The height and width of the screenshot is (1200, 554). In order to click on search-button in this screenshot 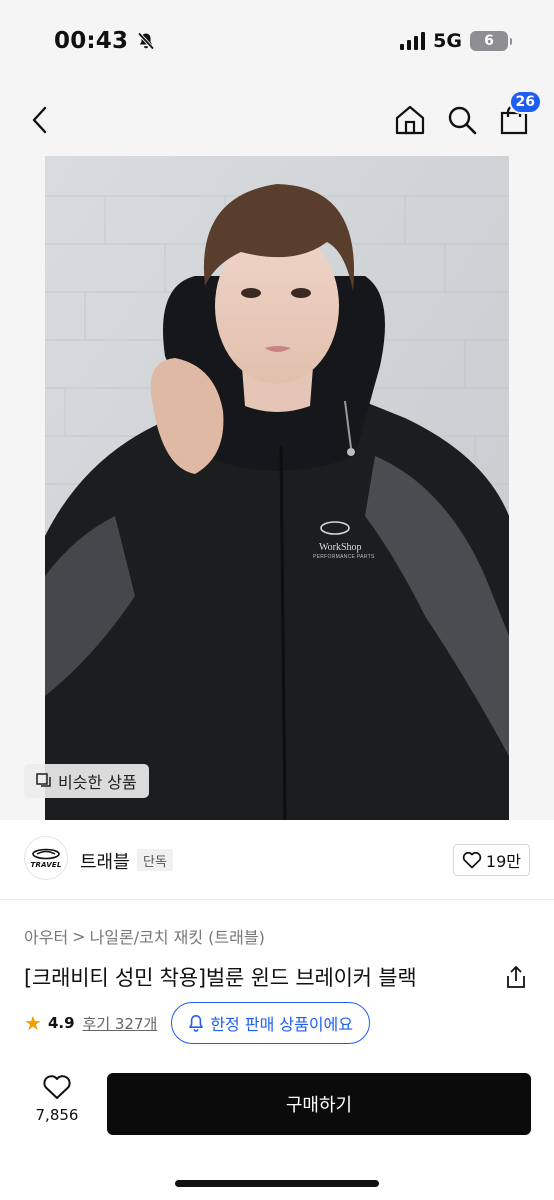, I will do `click(462, 120)`.